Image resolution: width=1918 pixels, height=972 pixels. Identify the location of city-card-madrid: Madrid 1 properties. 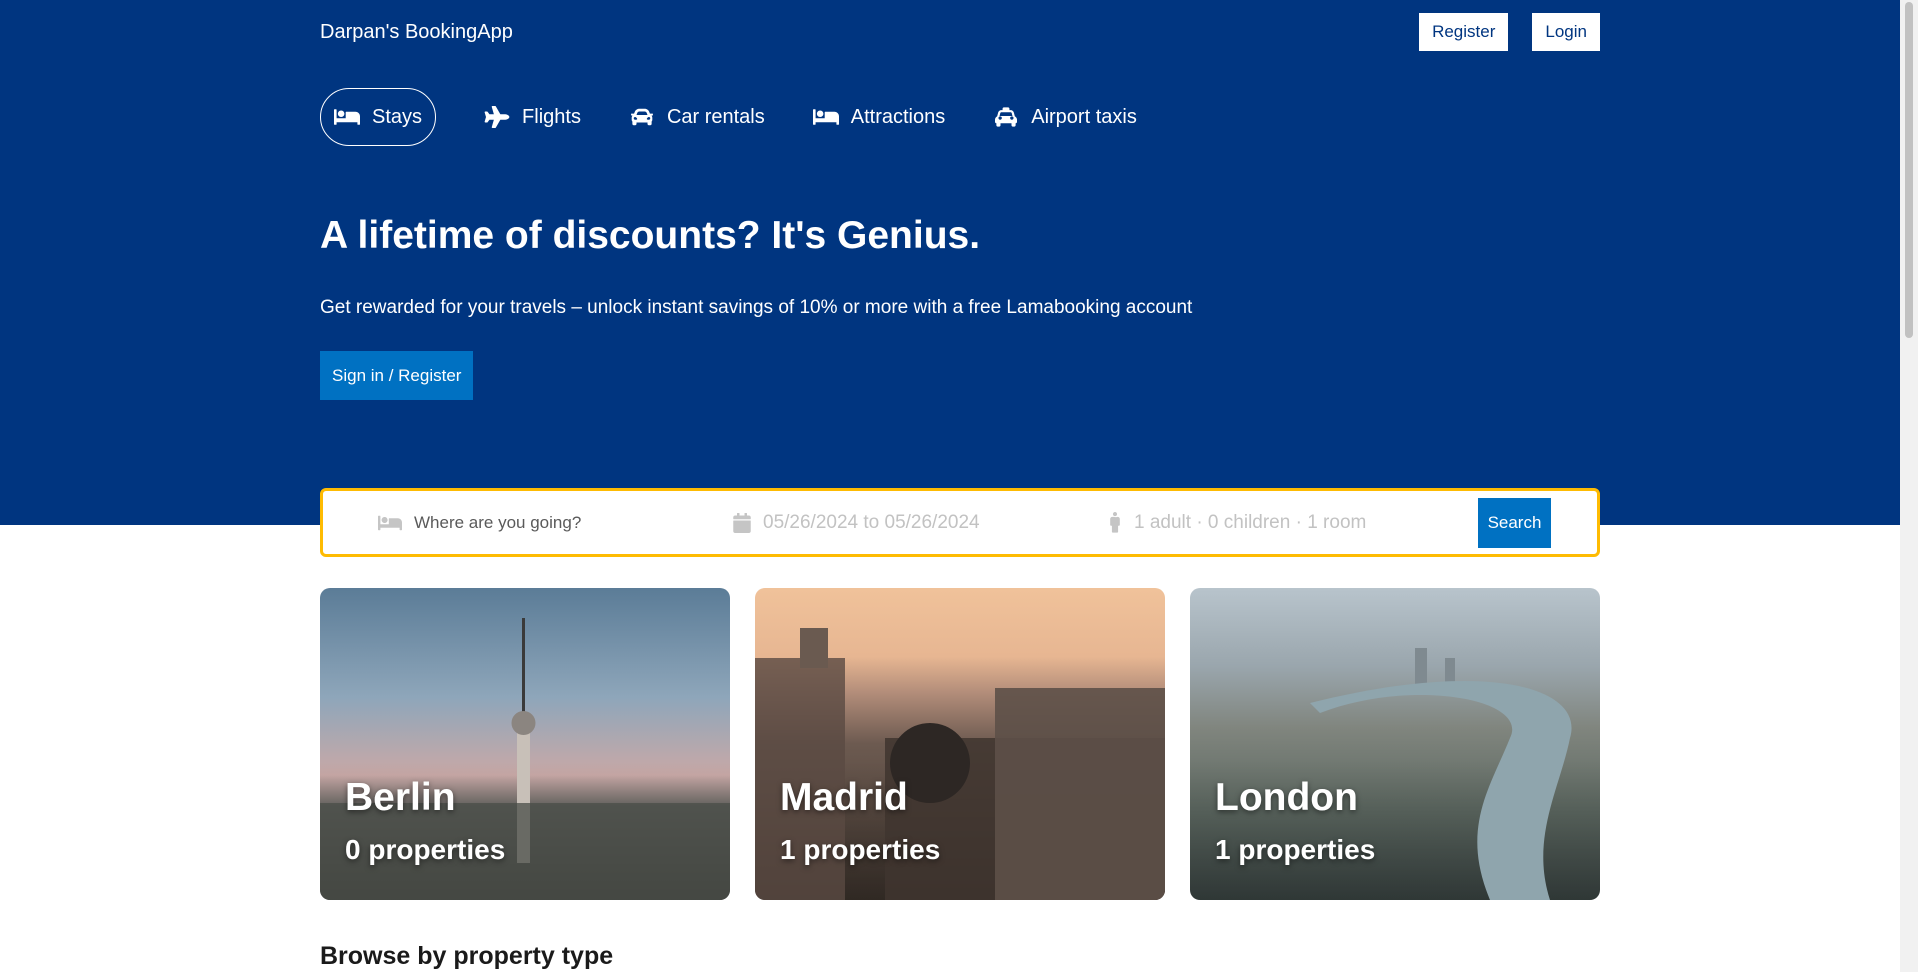
(960, 744).